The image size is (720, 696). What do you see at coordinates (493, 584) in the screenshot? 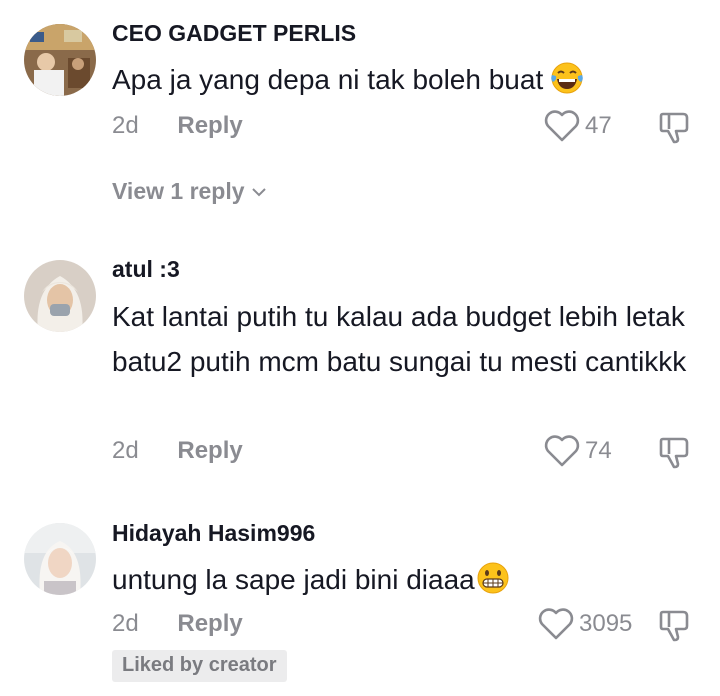
I see `grinning-emoji` at bounding box center [493, 584].